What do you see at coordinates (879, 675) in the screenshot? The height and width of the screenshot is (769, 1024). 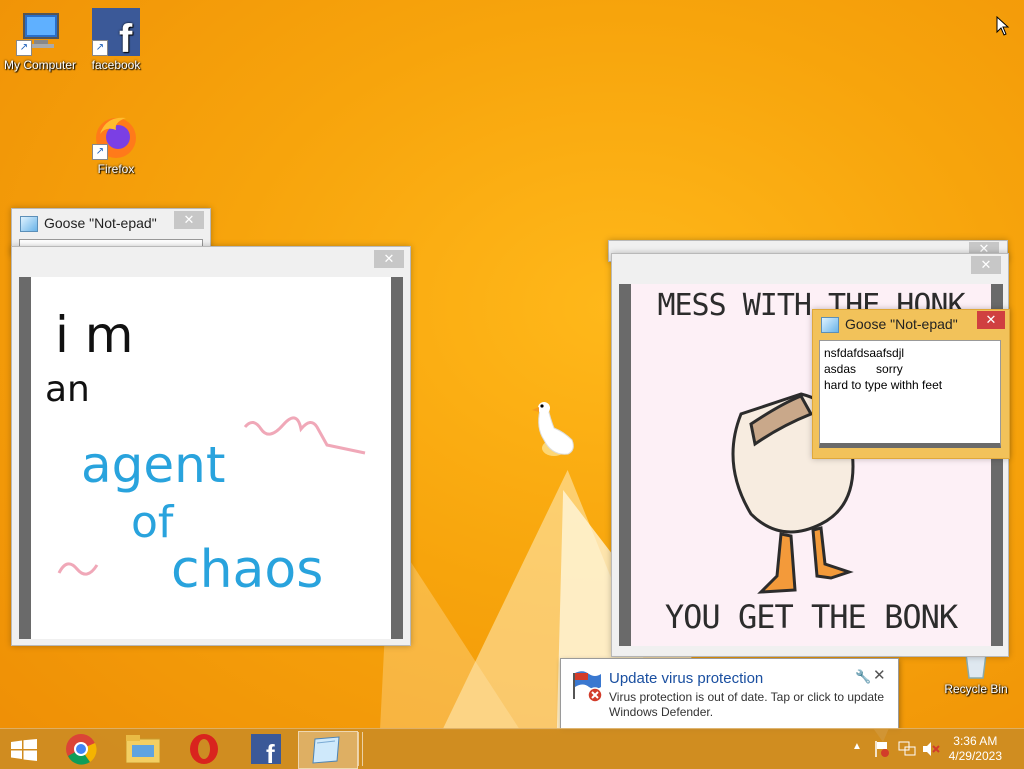 I see `close-icon: ✕` at bounding box center [879, 675].